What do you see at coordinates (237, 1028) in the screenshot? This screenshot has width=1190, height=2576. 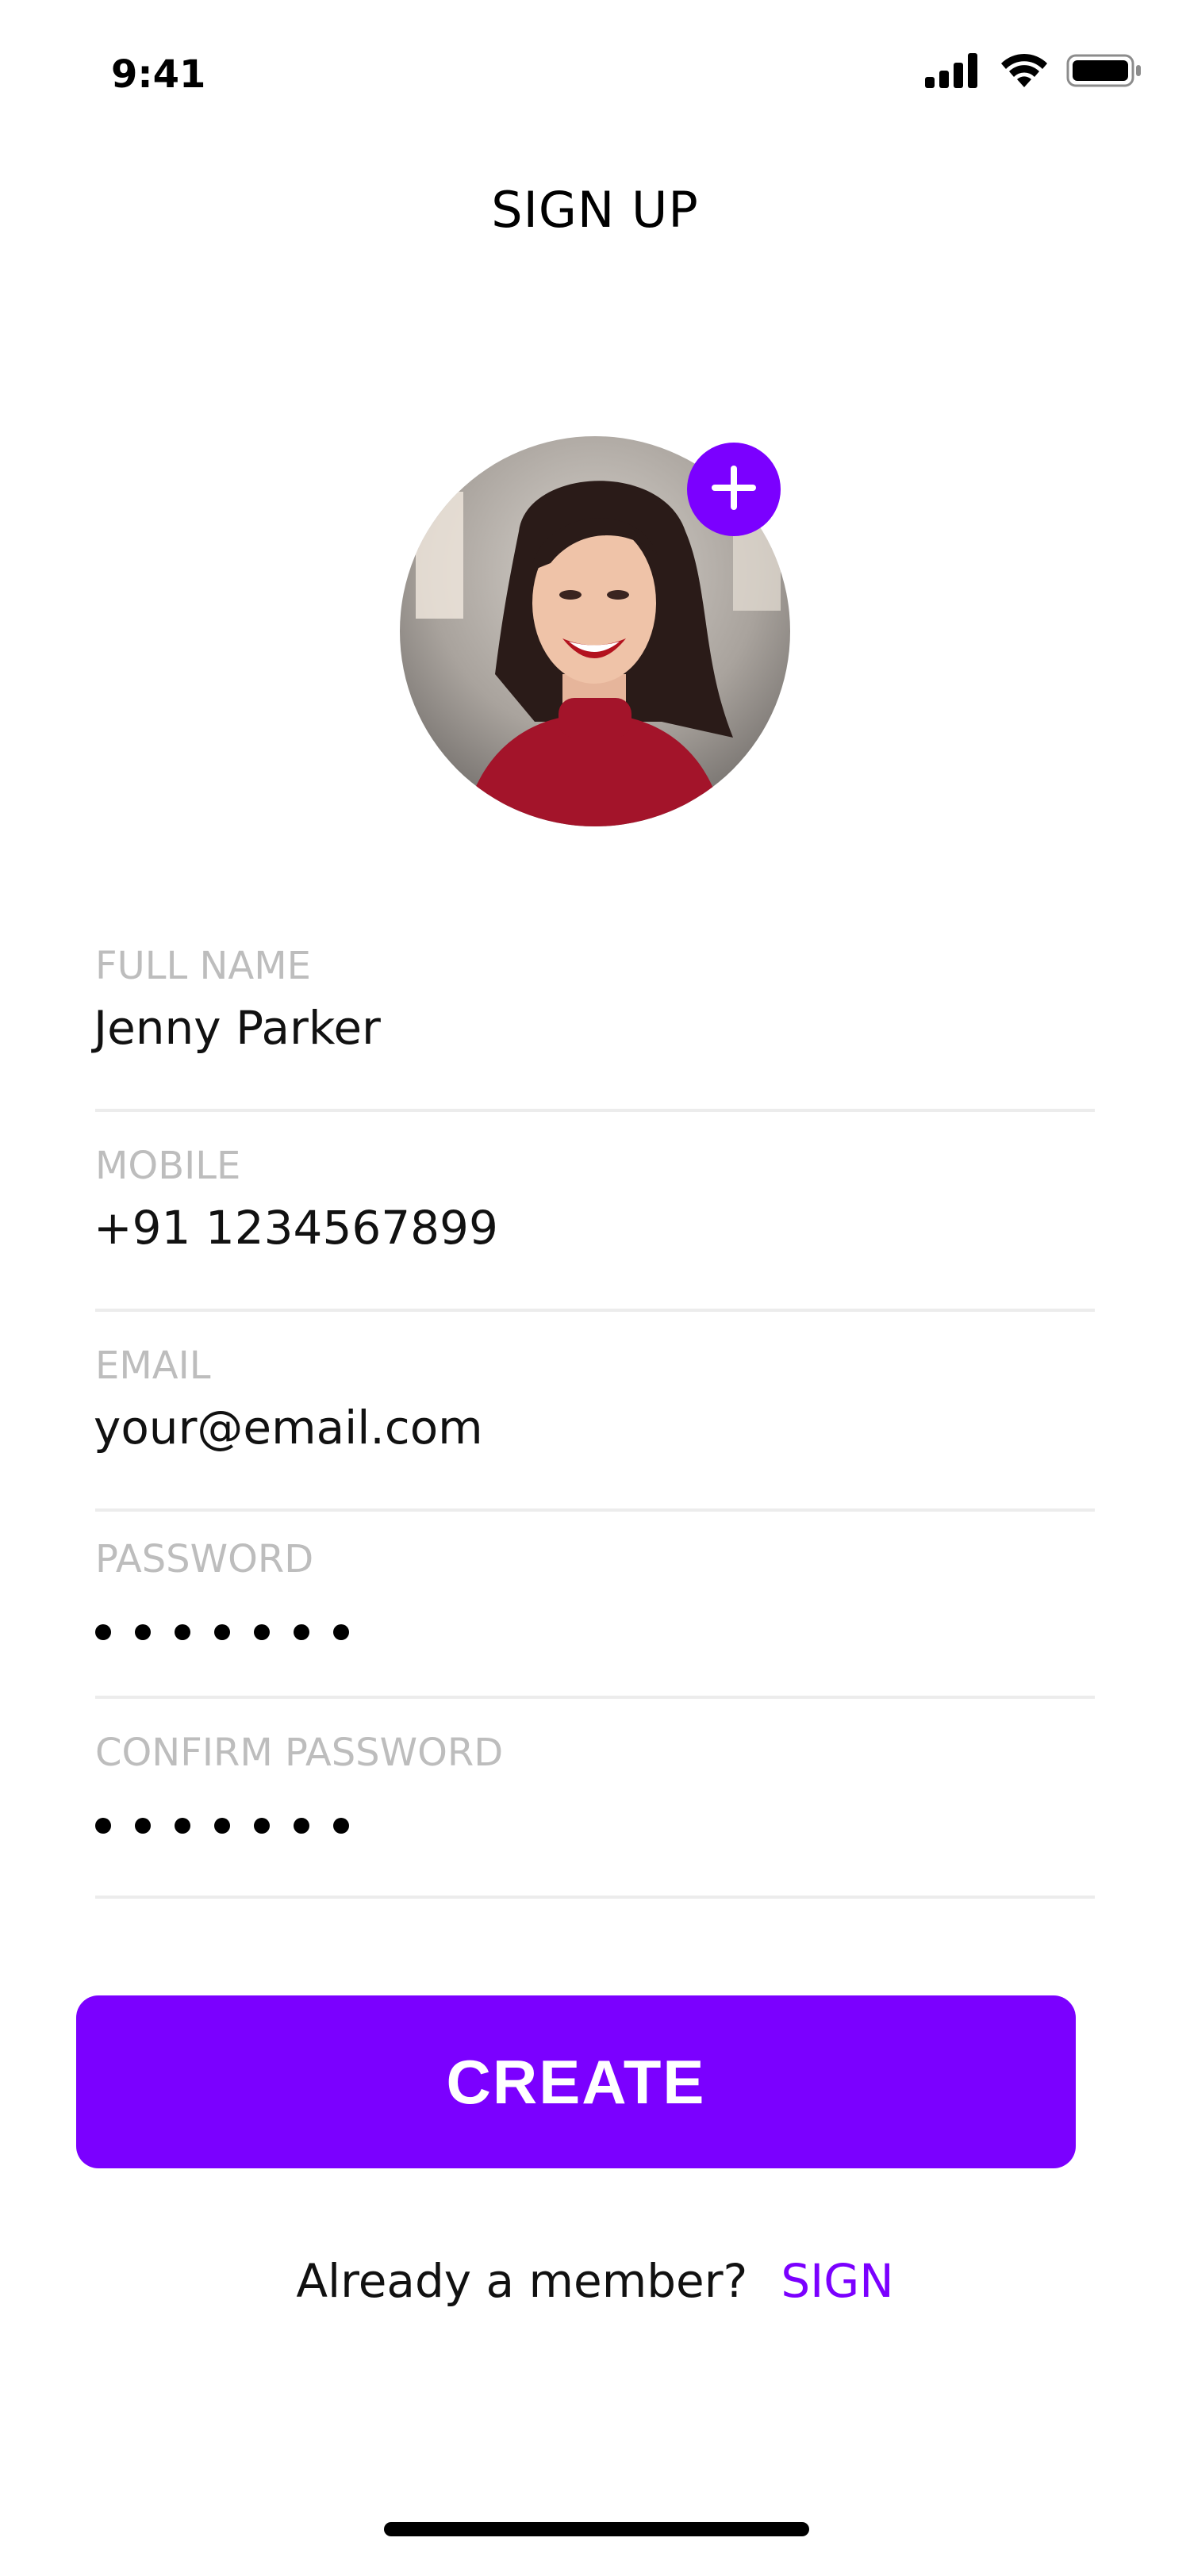 I see `full-name-input: Jenny Parker` at bounding box center [237, 1028].